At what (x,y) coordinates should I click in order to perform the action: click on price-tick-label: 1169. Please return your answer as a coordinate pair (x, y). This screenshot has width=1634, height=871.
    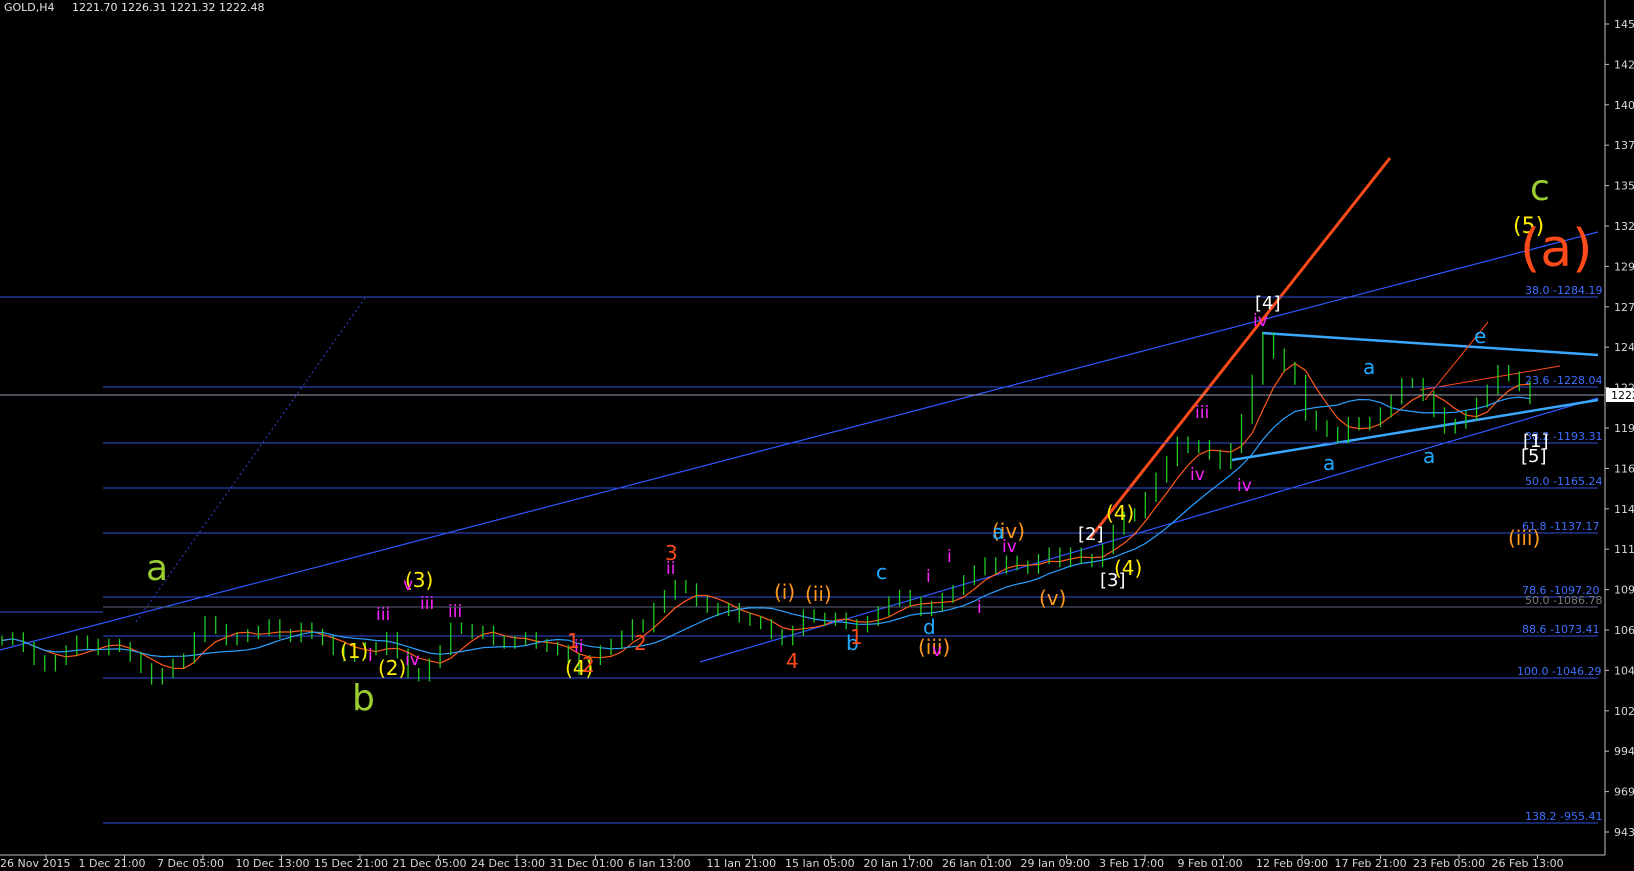
    Looking at the image, I should click on (1624, 468).